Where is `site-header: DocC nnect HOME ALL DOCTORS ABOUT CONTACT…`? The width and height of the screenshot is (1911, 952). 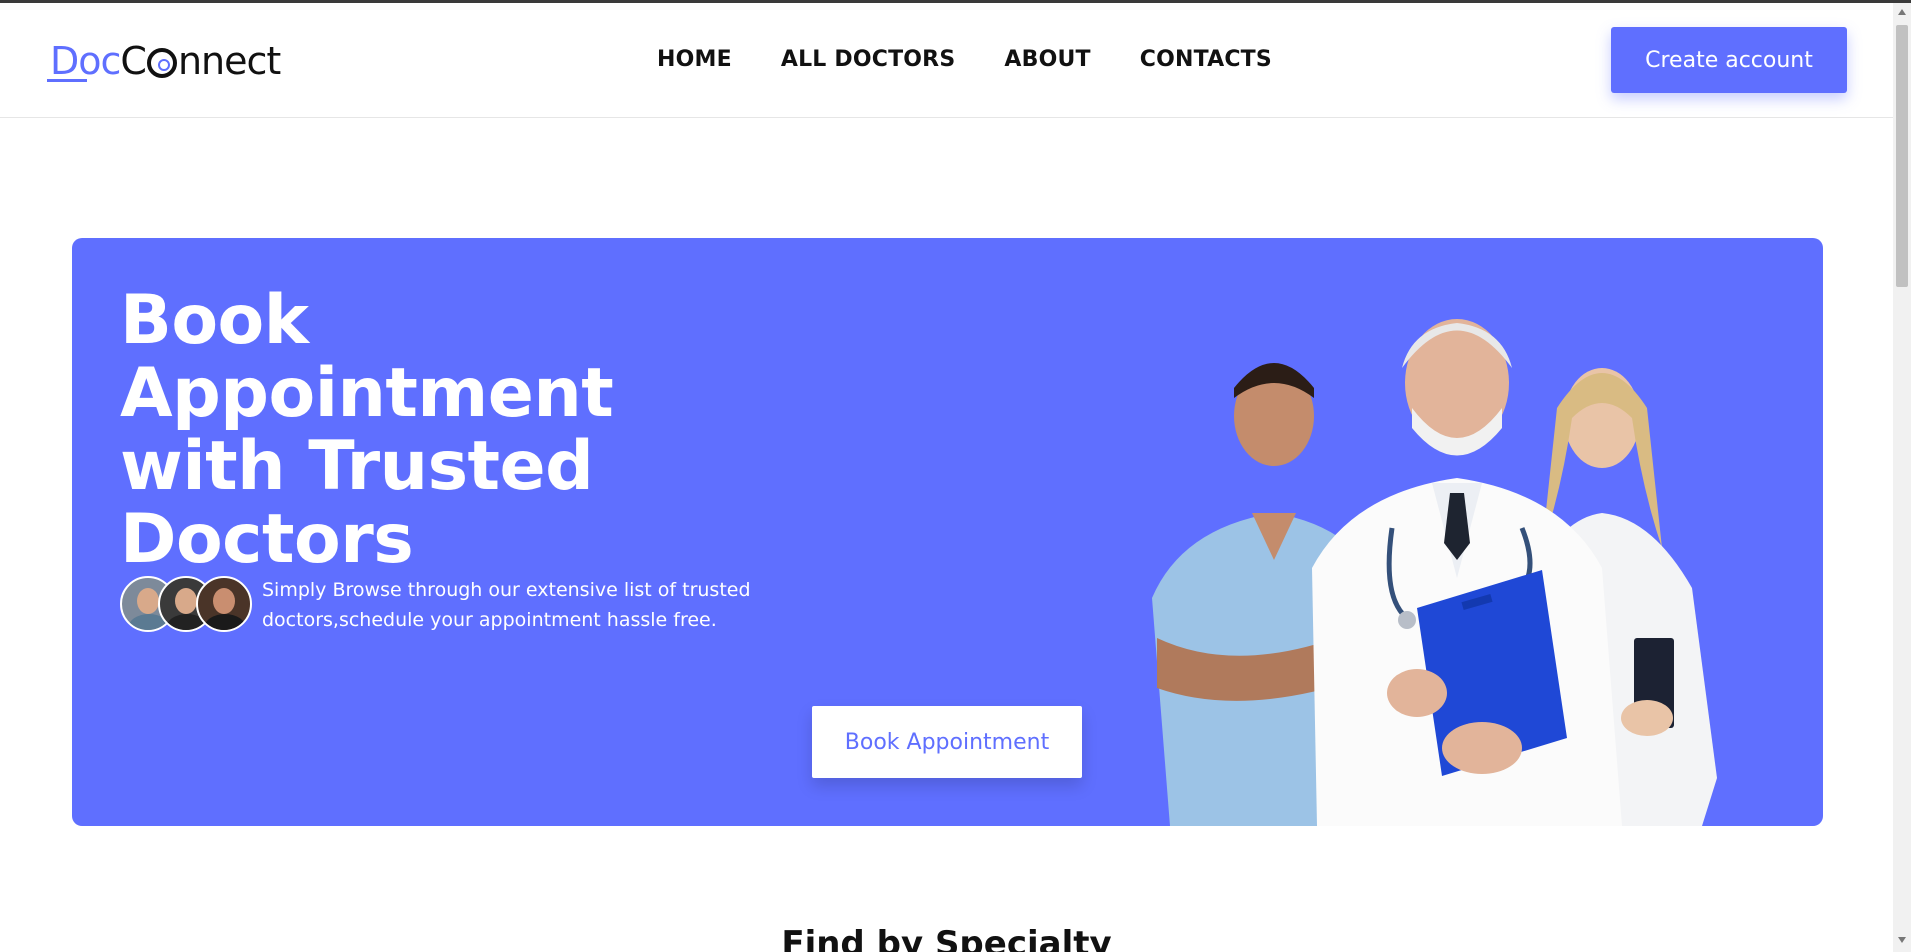
site-header: DocC nnect HOME ALL DOCTORS ABOUT CONTACT… is located at coordinates (946, 60).